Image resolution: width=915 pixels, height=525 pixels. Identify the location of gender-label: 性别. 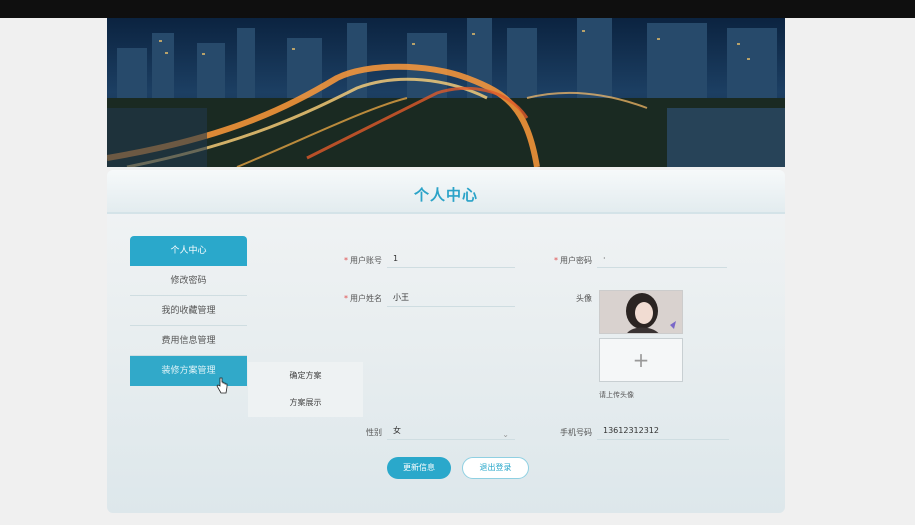
(374, 432).